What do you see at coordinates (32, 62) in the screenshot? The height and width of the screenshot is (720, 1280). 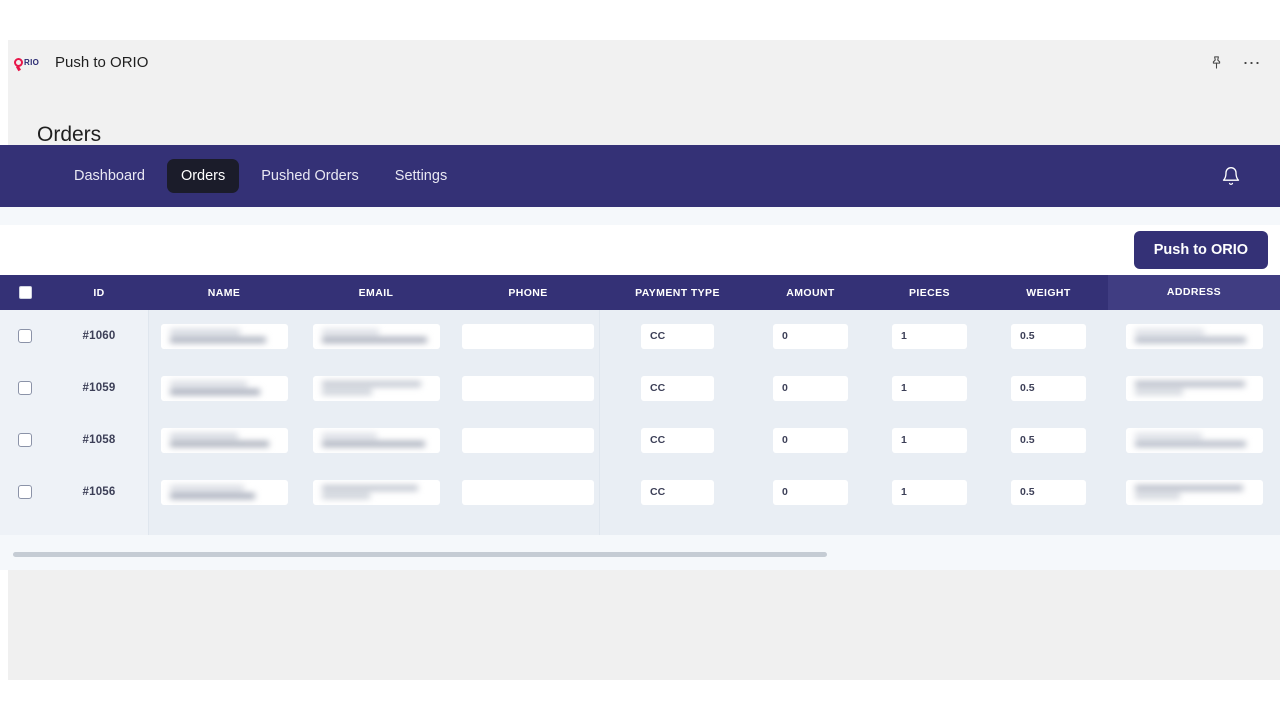 I see `orio-logo-text: RIO` at bounding box center [32, 62].